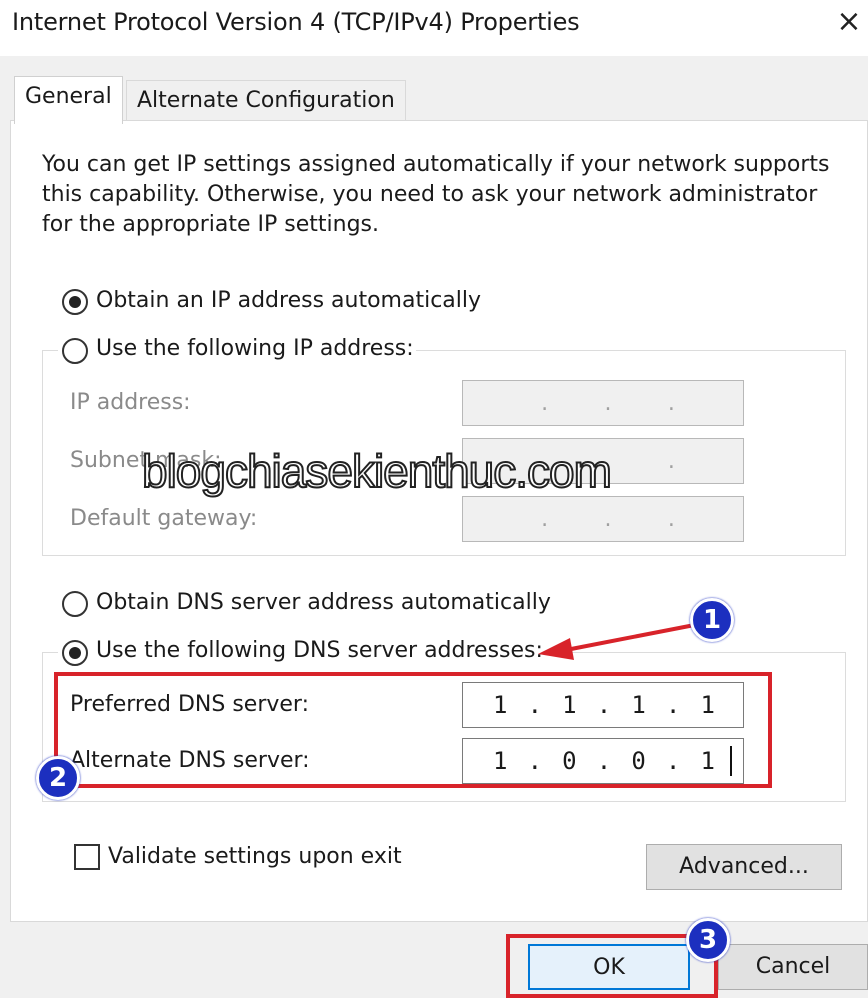  I want to click on validate-checkbox-label: Validate settings upon exit, so click(255, 857).